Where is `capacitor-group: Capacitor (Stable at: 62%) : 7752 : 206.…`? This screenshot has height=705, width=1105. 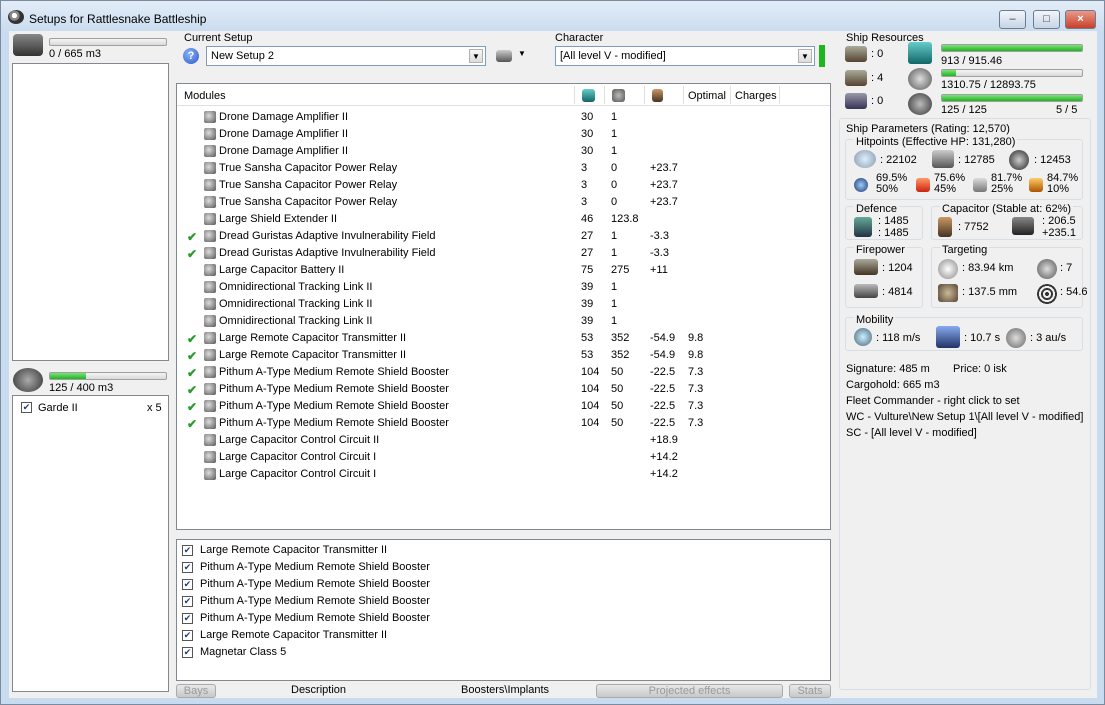 capacitor-group: Capacitor (Stable at: 62%) : 7752 : 206.… is located at coordinates (1007, 221).